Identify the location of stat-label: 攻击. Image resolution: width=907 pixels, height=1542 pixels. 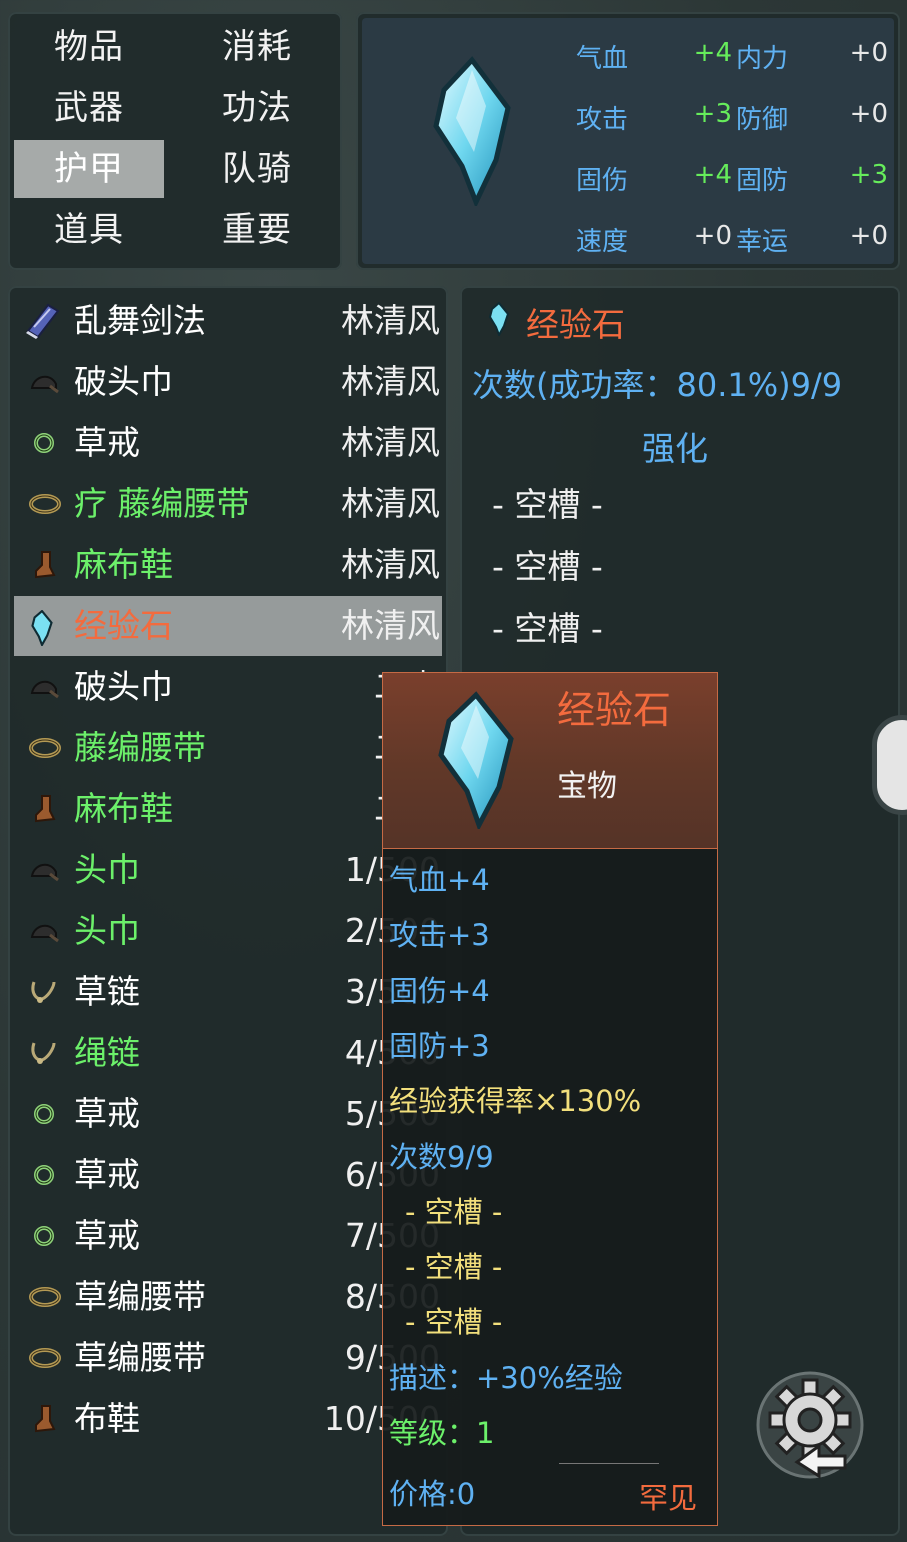
(602, 120).